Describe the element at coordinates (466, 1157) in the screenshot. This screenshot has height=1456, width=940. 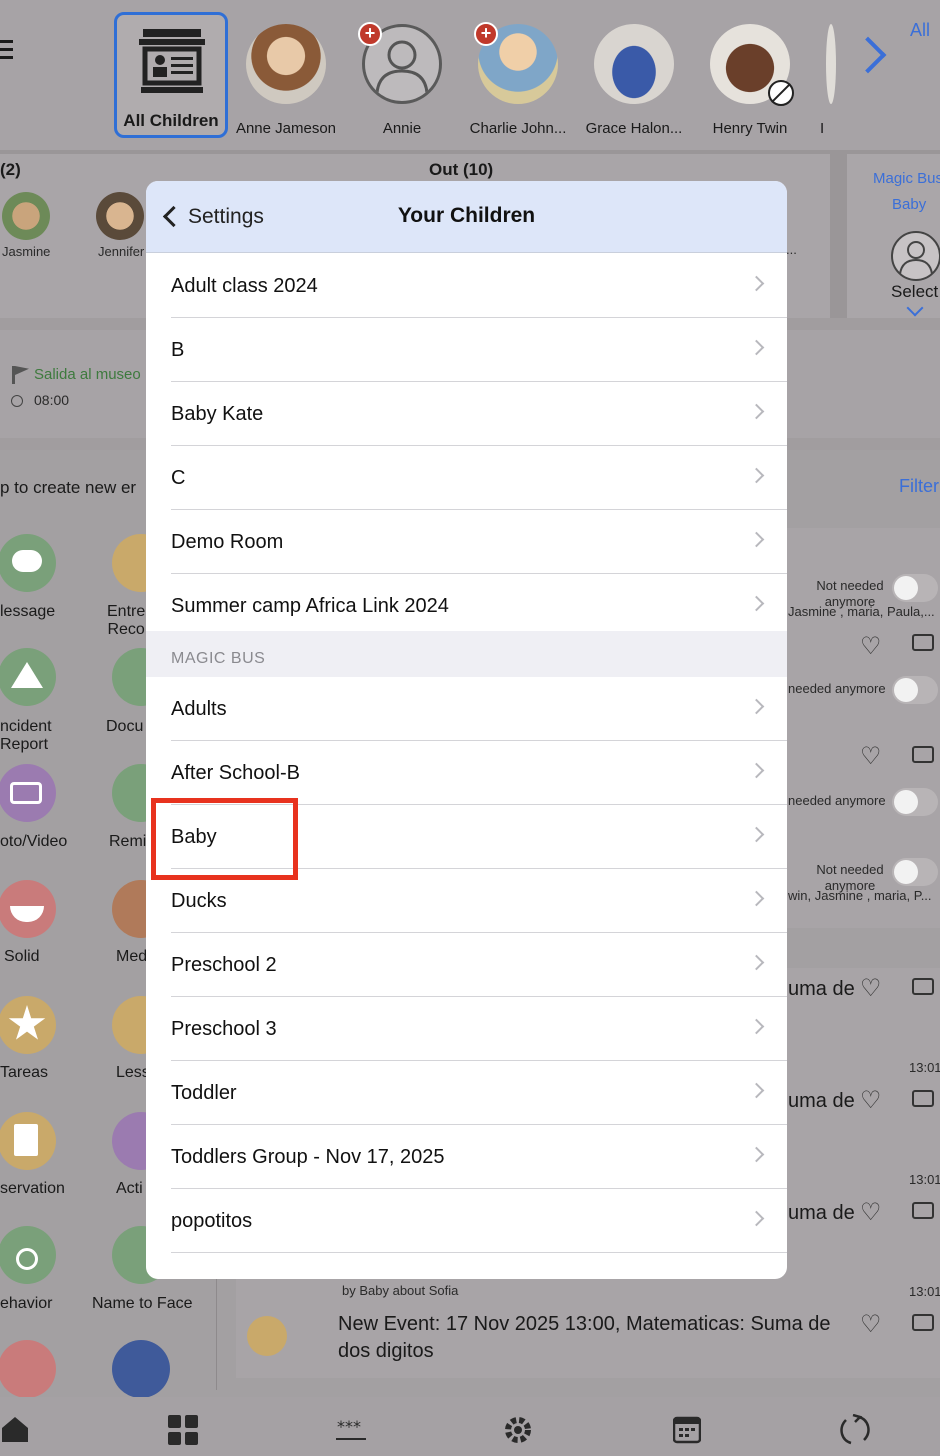
I see `class-row: Toddlers Group - Nov 17, 2025` at that location.